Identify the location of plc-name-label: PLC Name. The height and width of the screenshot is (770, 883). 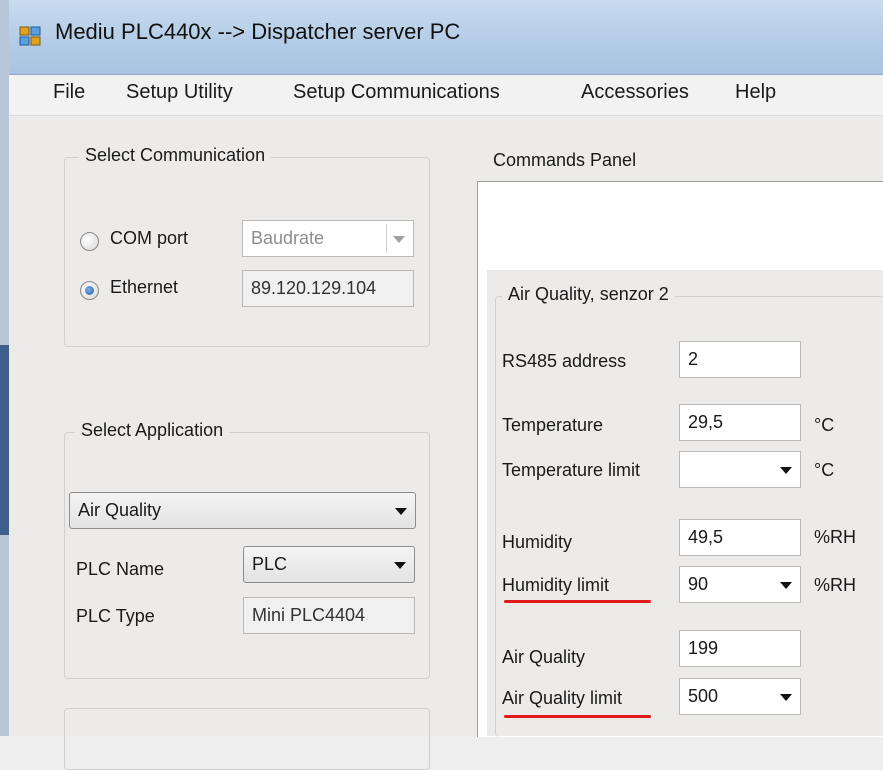
(120, 569).